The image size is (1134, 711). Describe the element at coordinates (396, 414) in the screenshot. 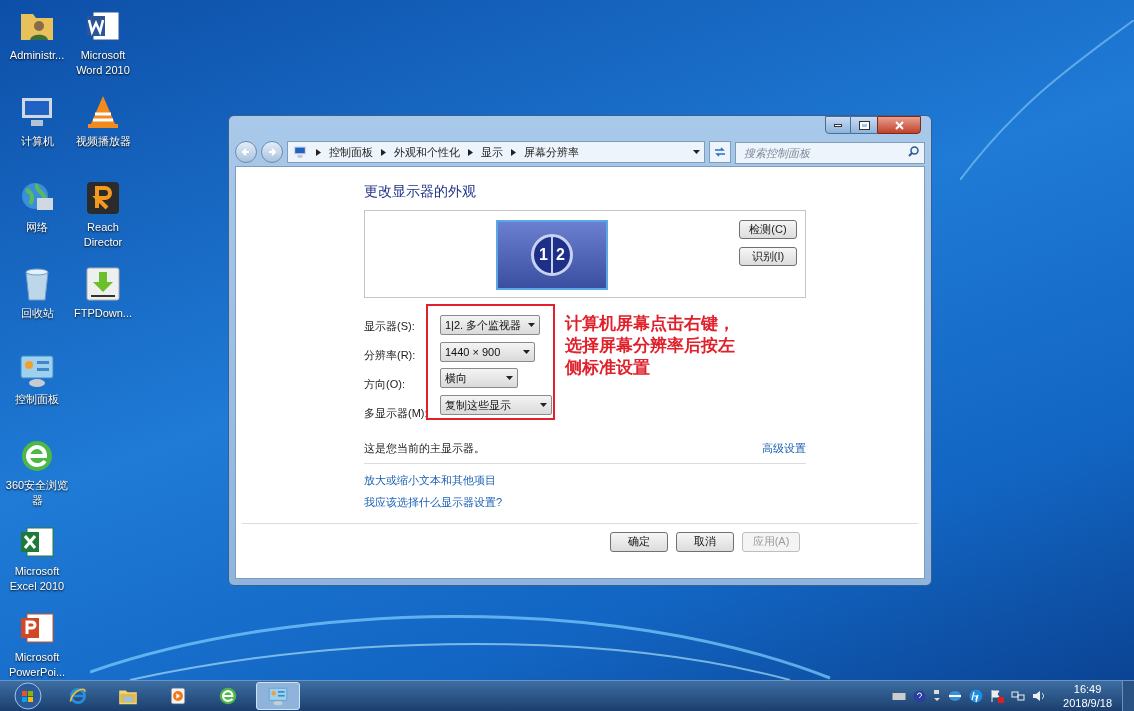

I see `setting-label: 多显示器(M):` at that location.